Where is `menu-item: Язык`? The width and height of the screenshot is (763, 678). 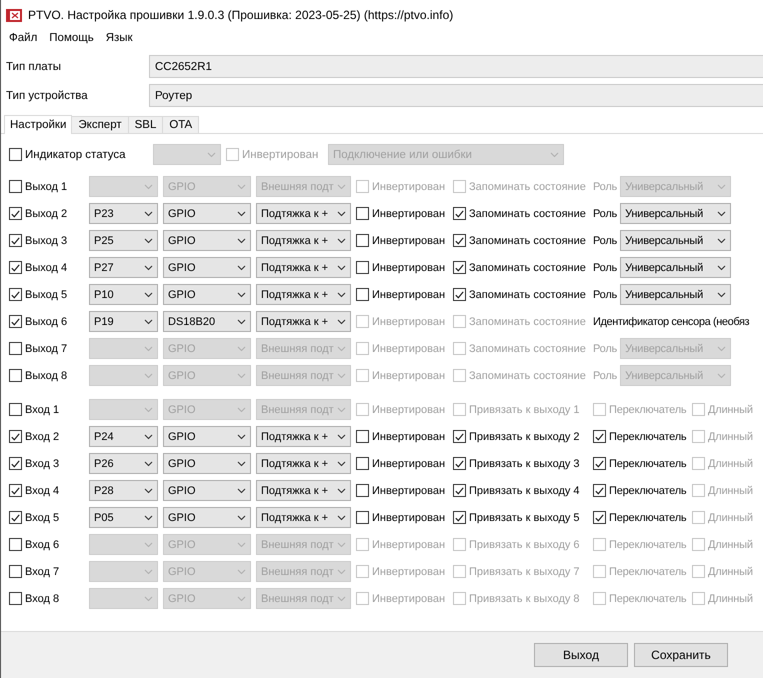
menu-item: Язык is located at coordinates (119, 38).